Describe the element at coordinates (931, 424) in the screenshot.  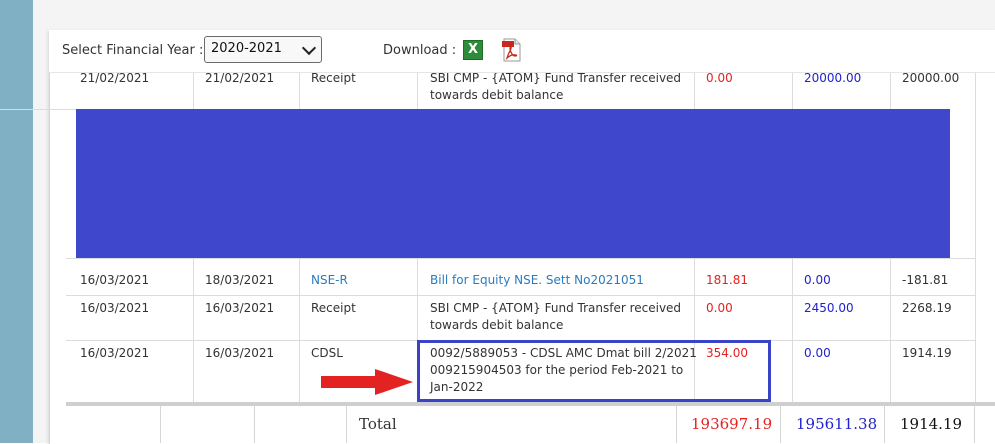
I see `totals-balance: 1914.19` at that location.